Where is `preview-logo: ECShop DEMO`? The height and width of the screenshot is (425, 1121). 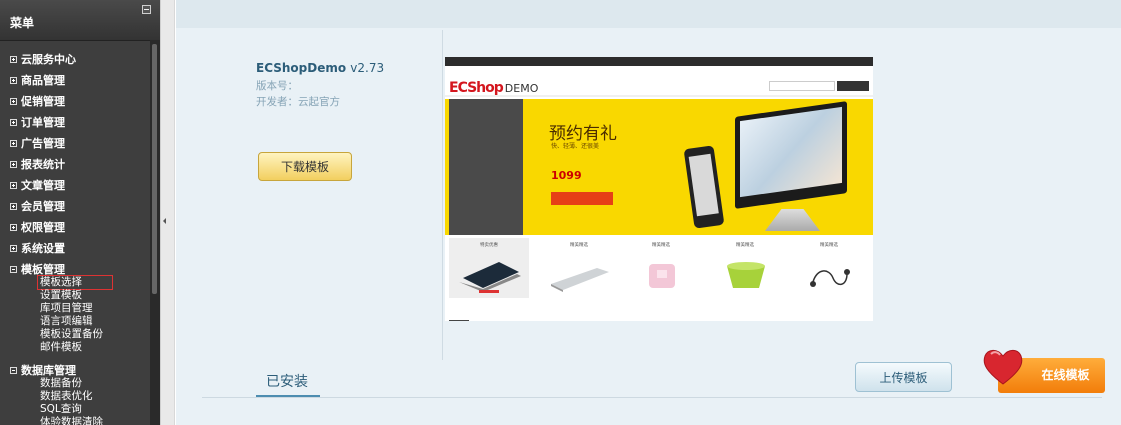
preview-logo: ECShop DEMO is located at coordinates (494, 88).